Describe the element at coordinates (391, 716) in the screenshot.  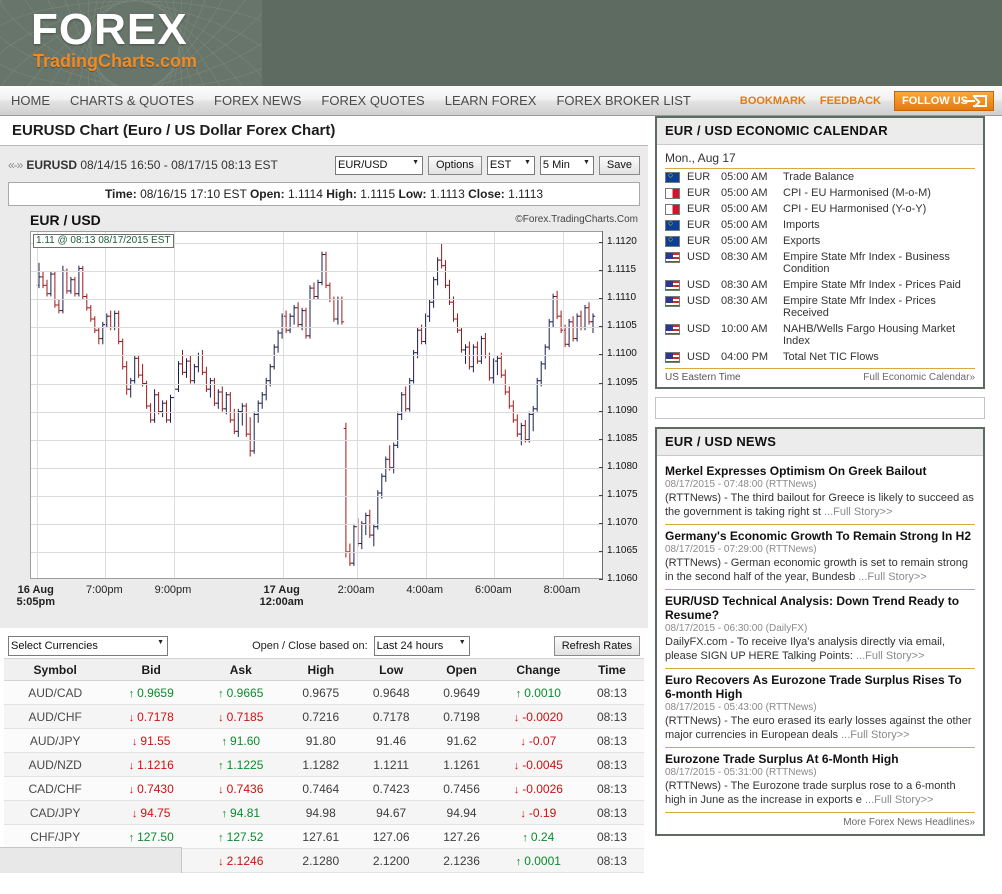
I see `cell-low: 0.7178` at that location.